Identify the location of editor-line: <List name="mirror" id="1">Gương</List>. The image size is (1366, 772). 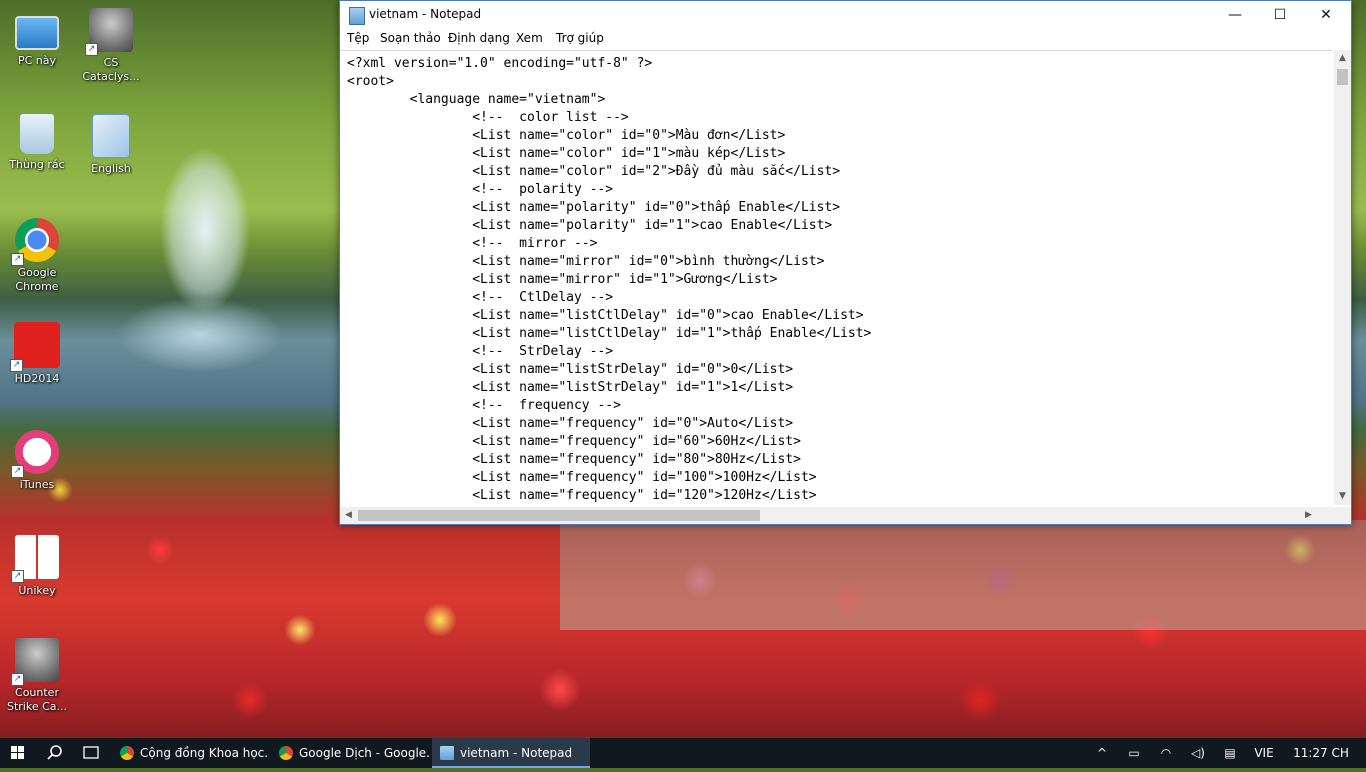
(562, 279).